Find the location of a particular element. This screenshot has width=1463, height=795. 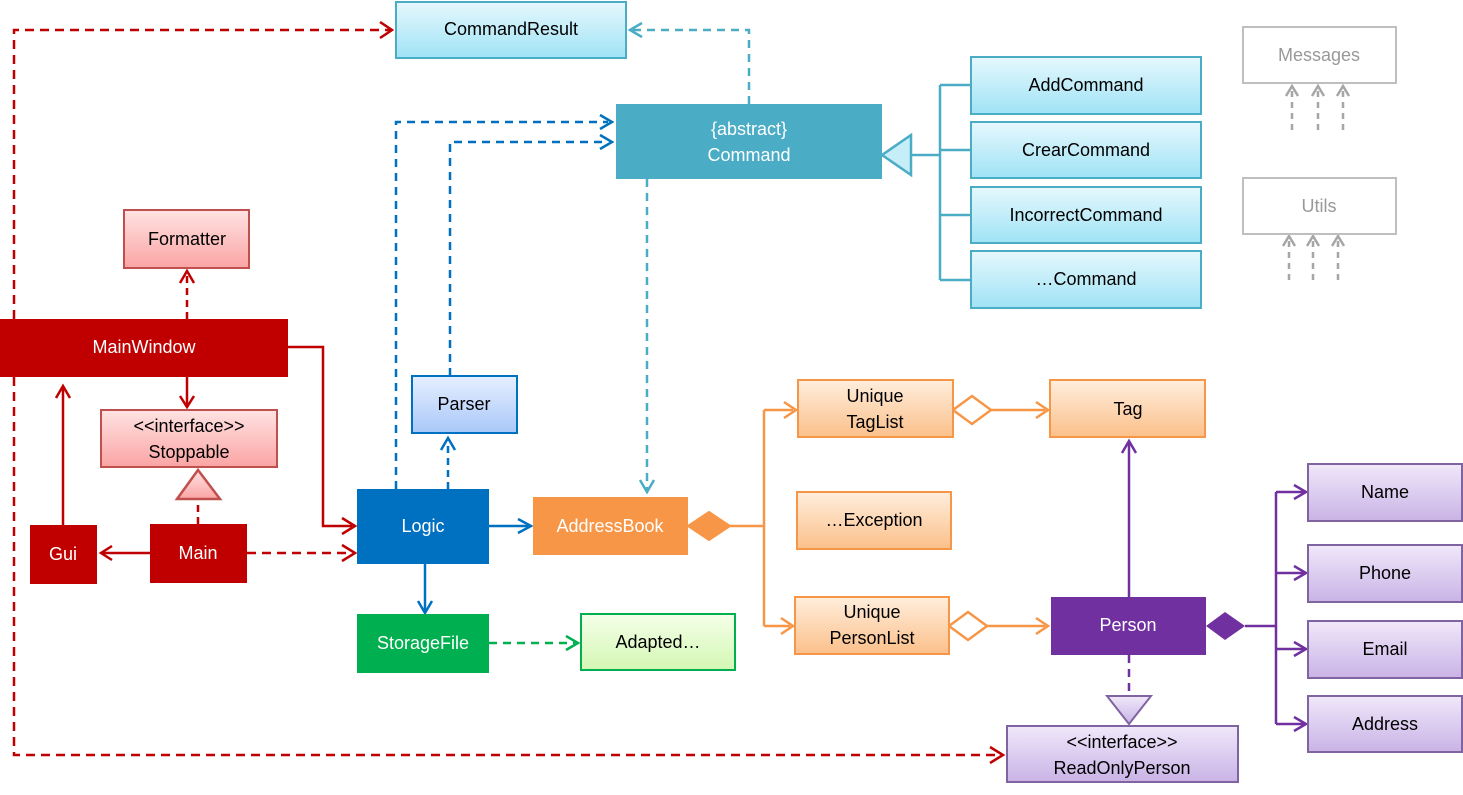

class-parser: Parser is located at coordinates (464, 404).